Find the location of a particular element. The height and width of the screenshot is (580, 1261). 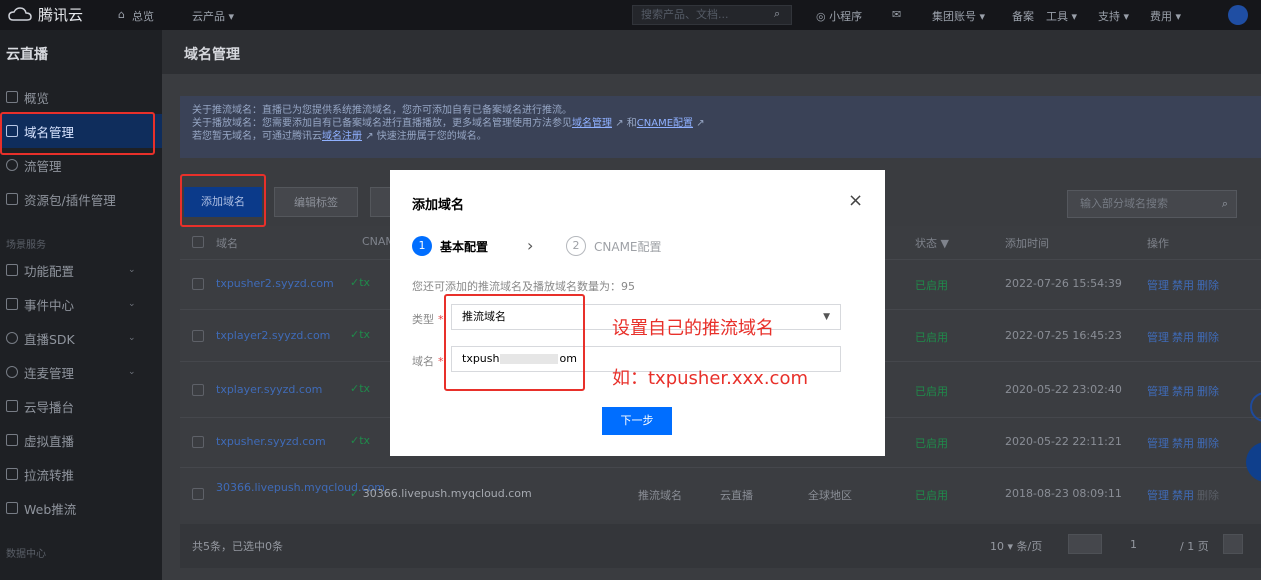

domain-link: txplayer.syyzd.com is located at coordinates (269, 389).